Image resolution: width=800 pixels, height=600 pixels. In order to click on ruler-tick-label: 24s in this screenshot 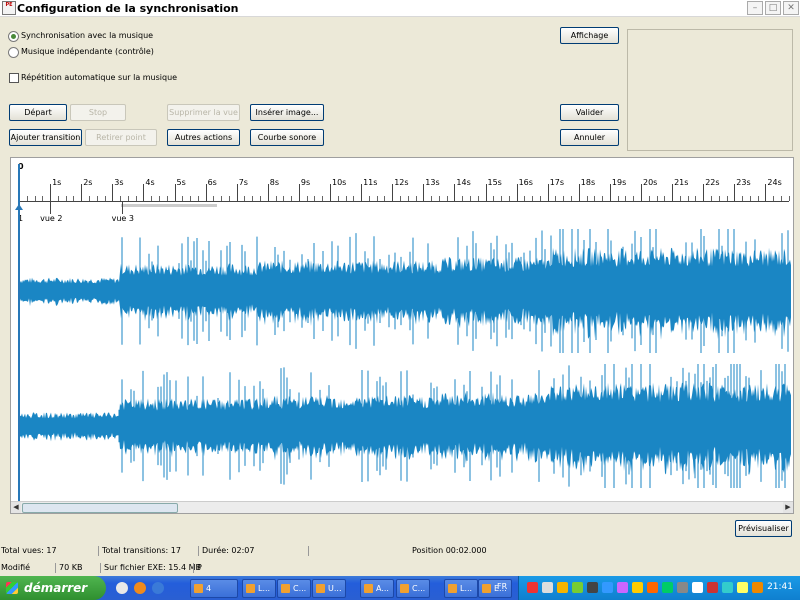, I will do `click(774, 182)`.